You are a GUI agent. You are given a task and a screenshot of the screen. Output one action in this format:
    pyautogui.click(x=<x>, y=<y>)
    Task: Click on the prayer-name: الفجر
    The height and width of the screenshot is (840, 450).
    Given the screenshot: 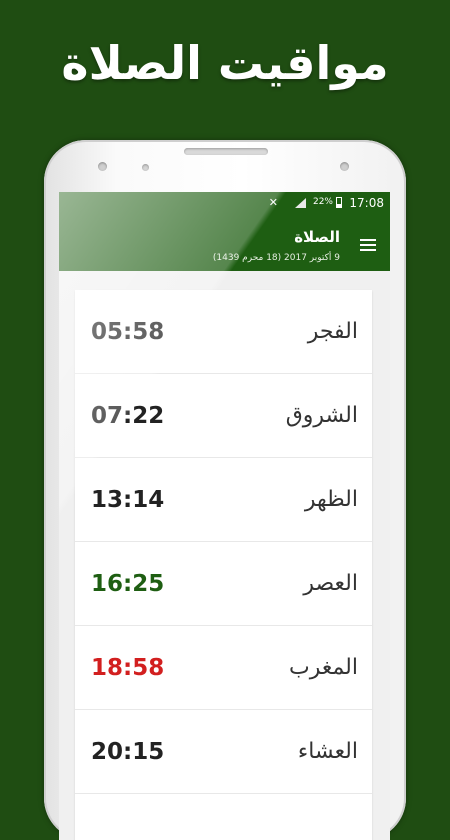 What is the action you would take?
    pyautogui.click(x=332, y=331)
    